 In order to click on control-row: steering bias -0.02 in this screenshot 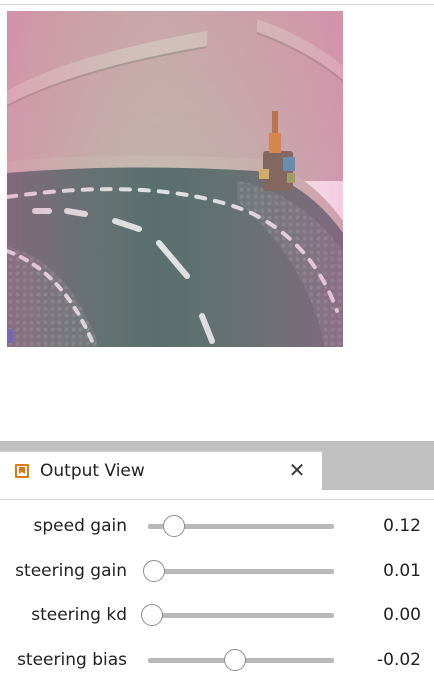, I will do `click(217, 660)`.